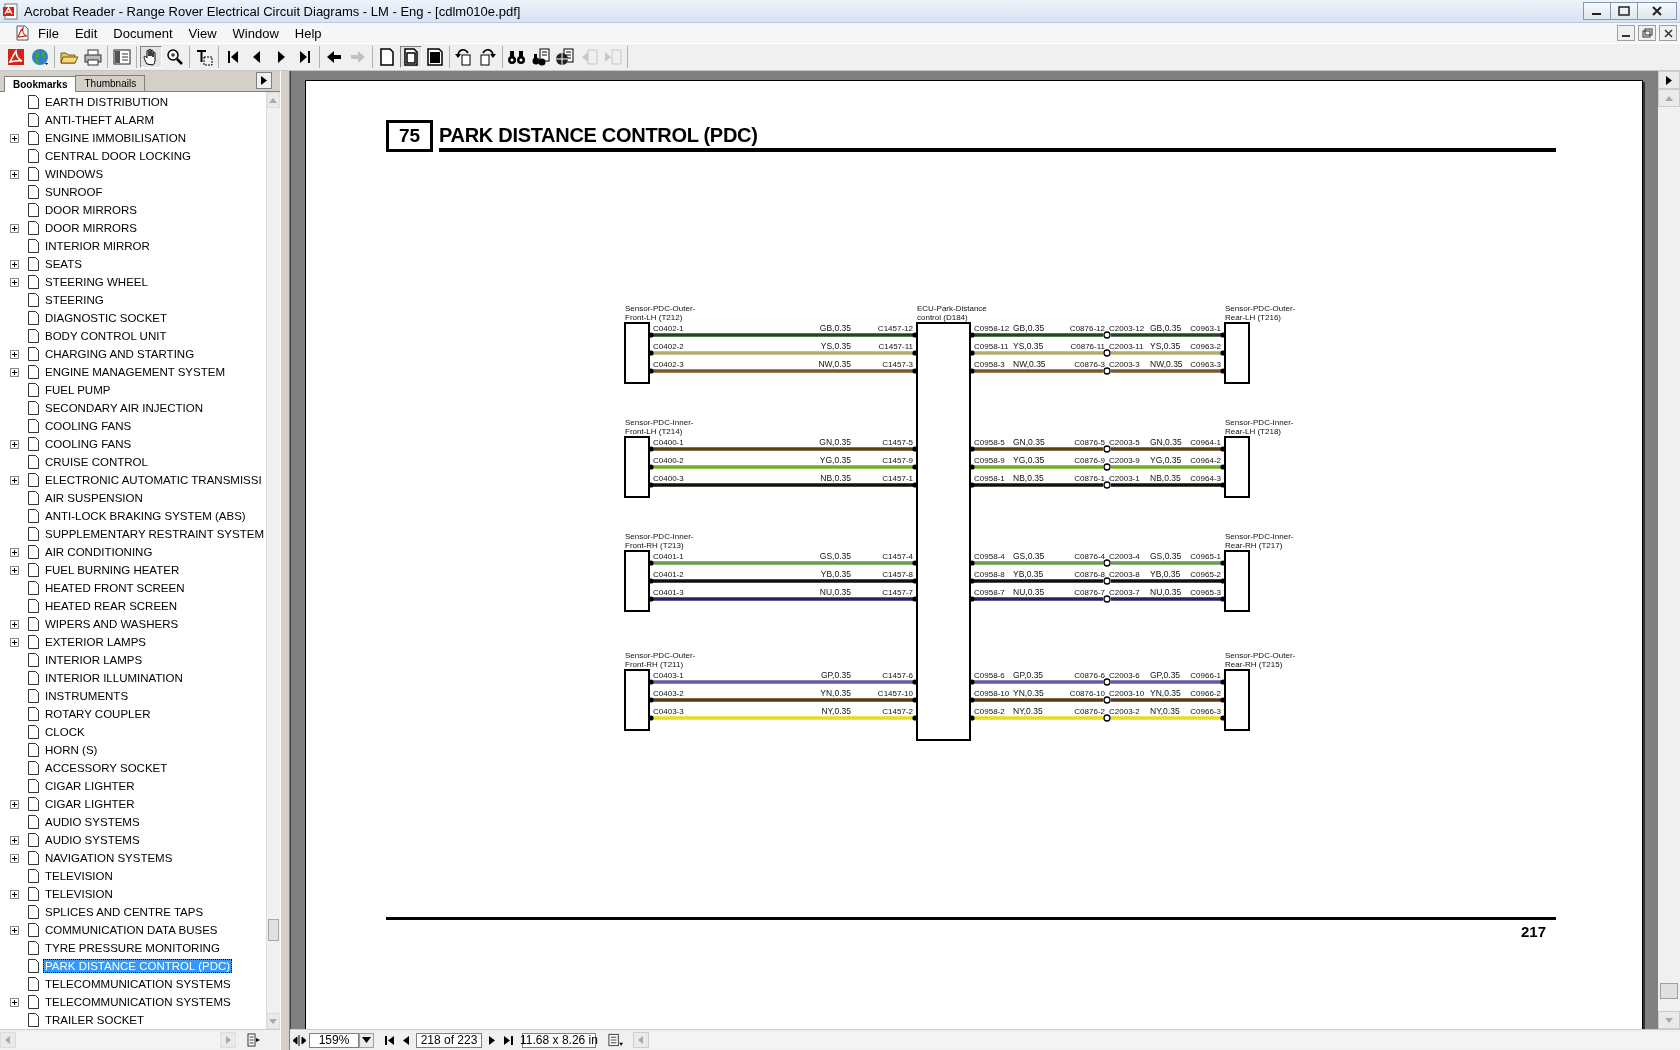  Describe the element at coordinates (93, 57) in the screenshot. I see `printer-icon` at that location.